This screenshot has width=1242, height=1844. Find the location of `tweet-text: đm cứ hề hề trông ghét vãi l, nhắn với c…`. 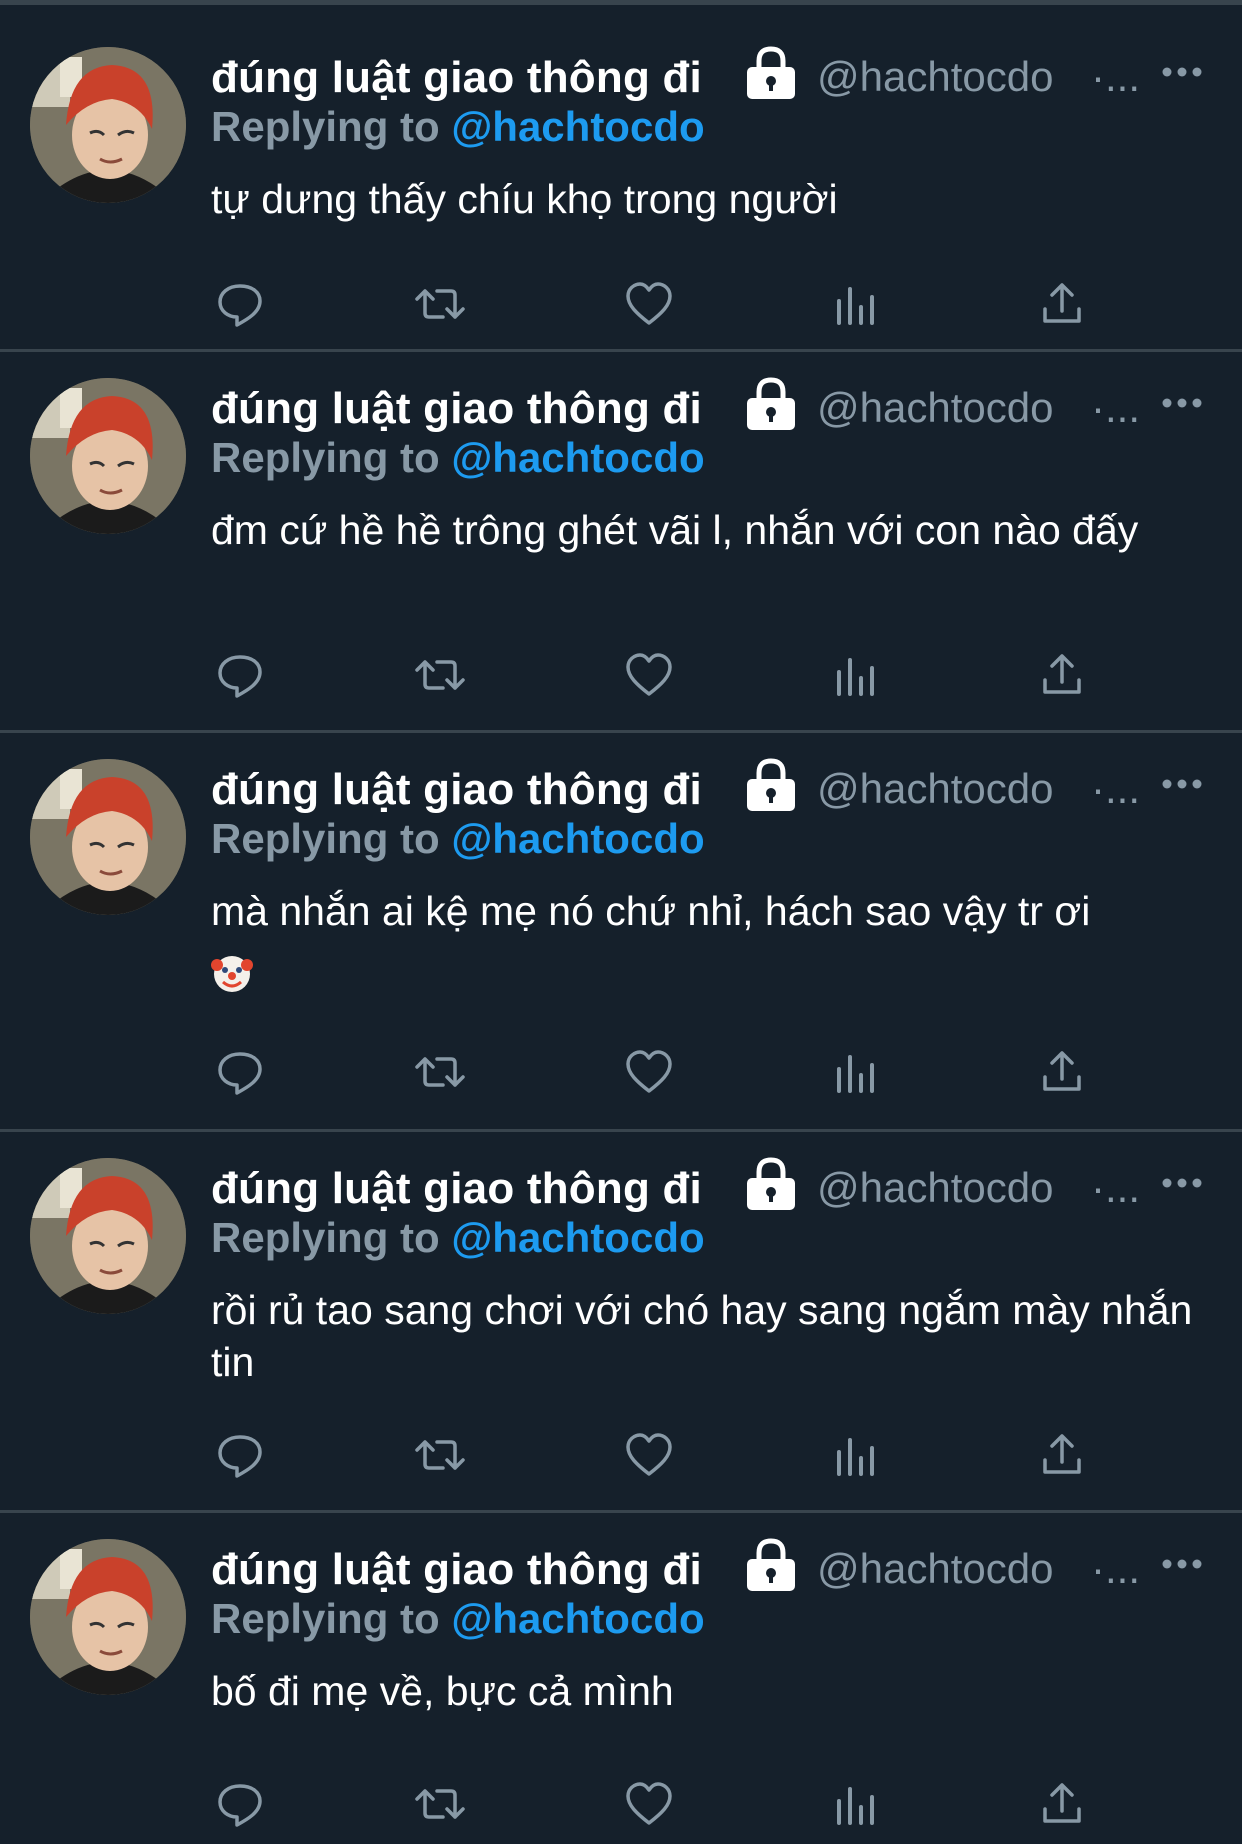

tweet-text: đm cứ hề hề trông ghét vãi l, nhắn với c… is located at coordinates (675, 530).